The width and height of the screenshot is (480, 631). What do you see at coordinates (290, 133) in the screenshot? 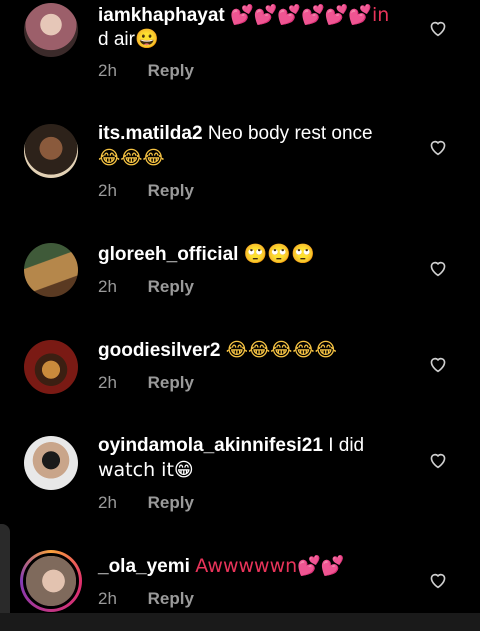
I see `comment-text: Neo body rest once` at bounding box center [290, 133].